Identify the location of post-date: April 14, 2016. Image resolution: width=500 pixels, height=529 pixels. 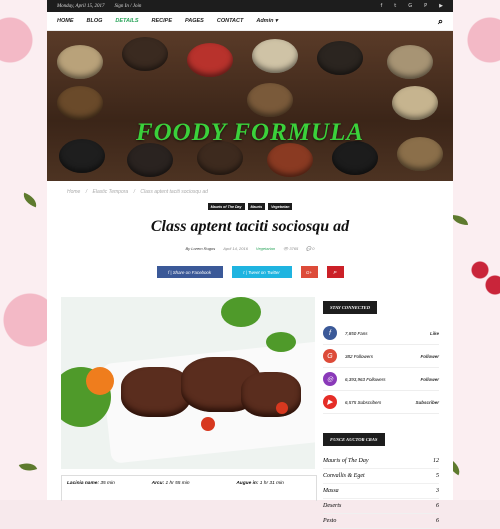
(235, 248).